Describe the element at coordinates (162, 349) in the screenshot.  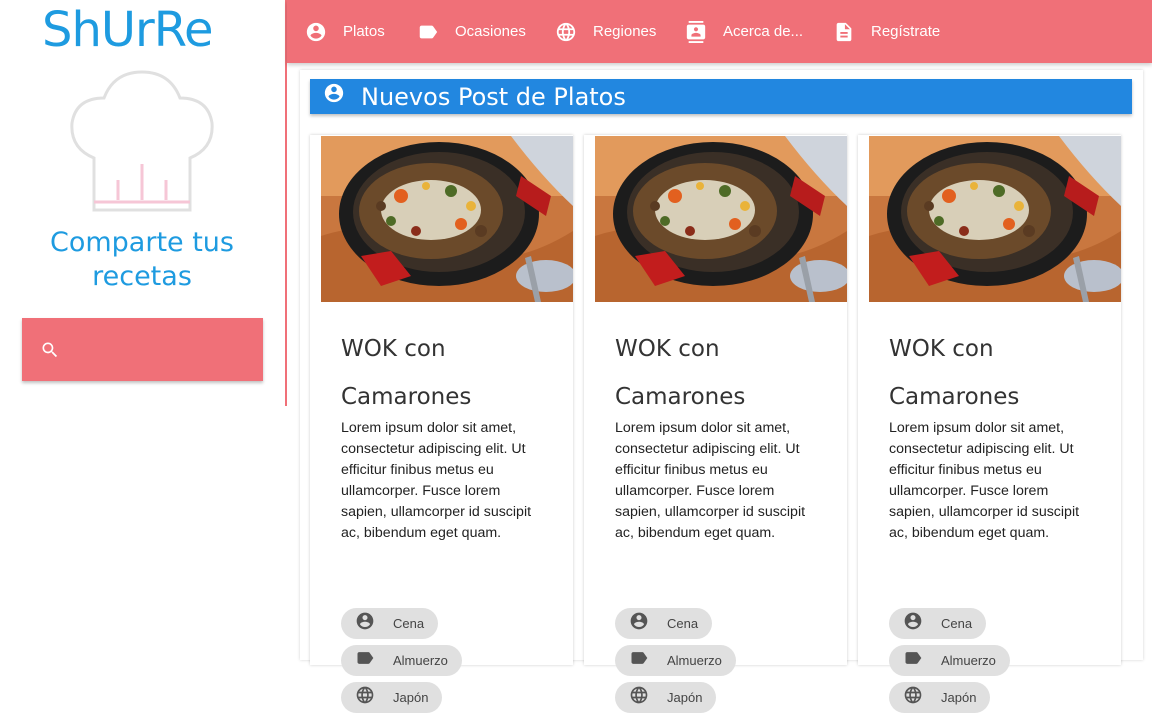
I see `search-input` at that location.